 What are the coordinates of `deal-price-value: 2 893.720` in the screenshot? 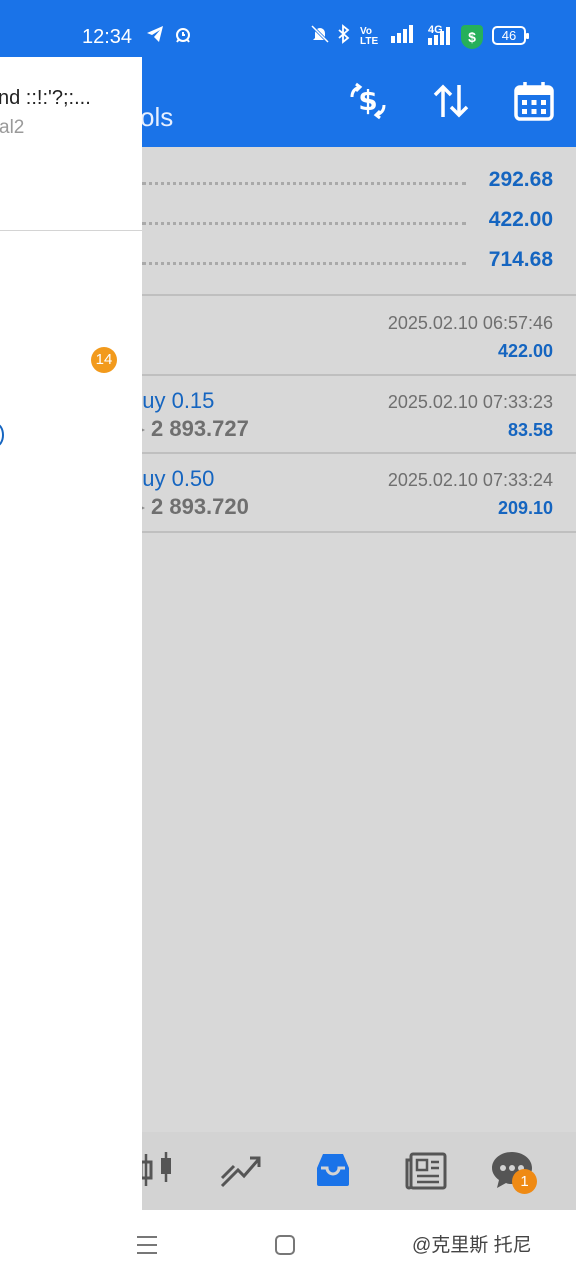 It's located at (200, 506).